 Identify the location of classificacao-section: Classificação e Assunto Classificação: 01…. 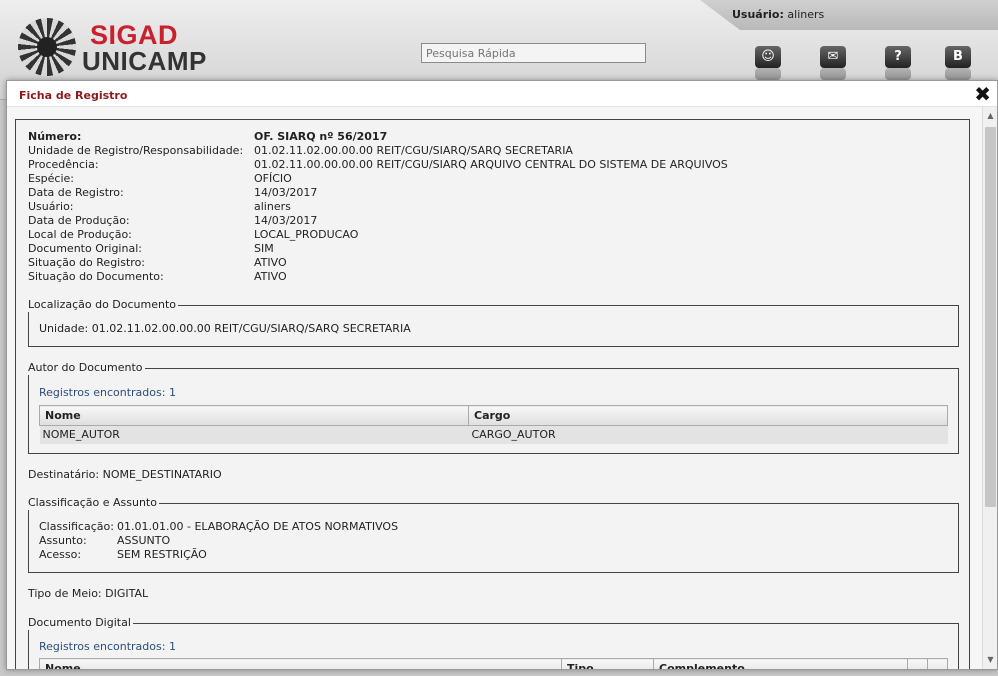
(493, 534).